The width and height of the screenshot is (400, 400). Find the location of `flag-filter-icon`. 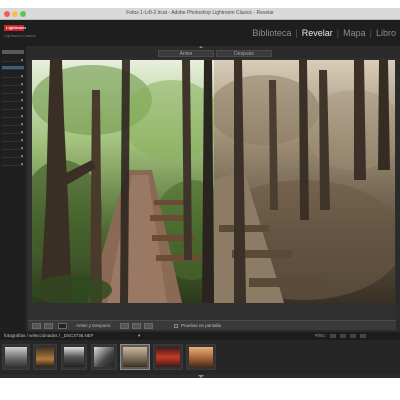

flag-filter-icon is located at coordinates (333, 336).